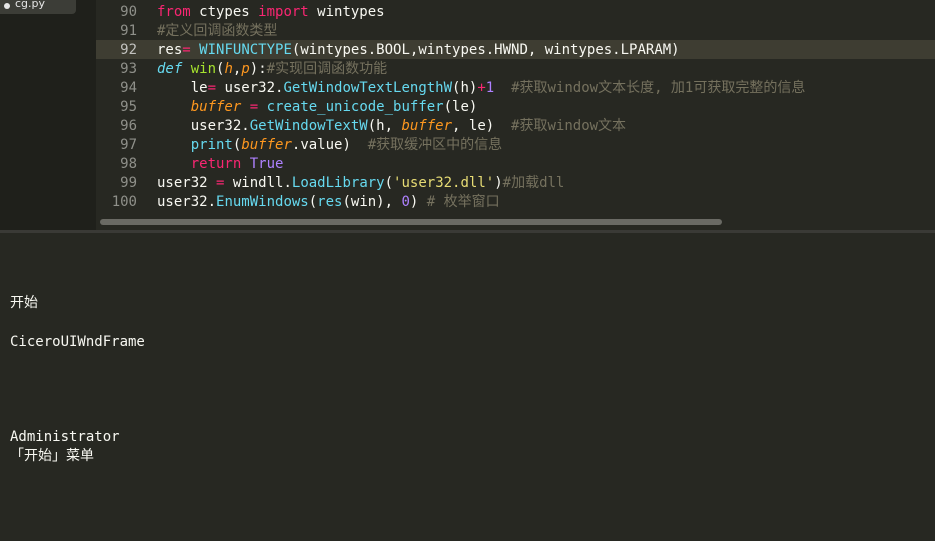 Image resolution: width=935 pixels, height=541 pixels. I want to click on horizontal-scrollbar, so click(515, 222).